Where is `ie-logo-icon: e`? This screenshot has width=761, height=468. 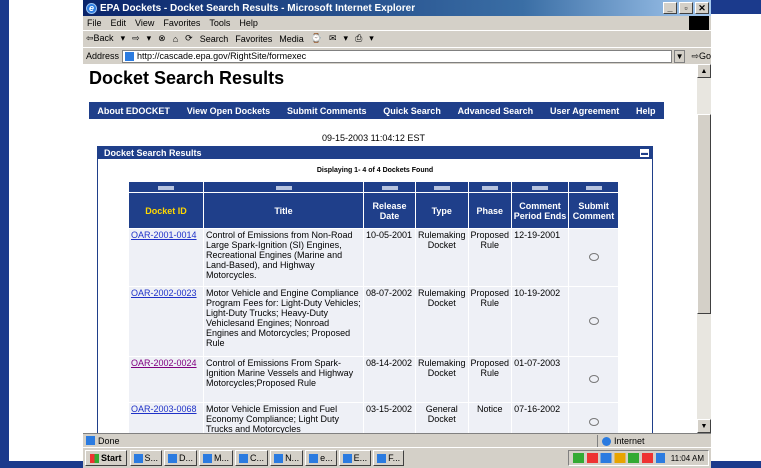 ie-logo-icon: e is located at coordinates (91, 8).